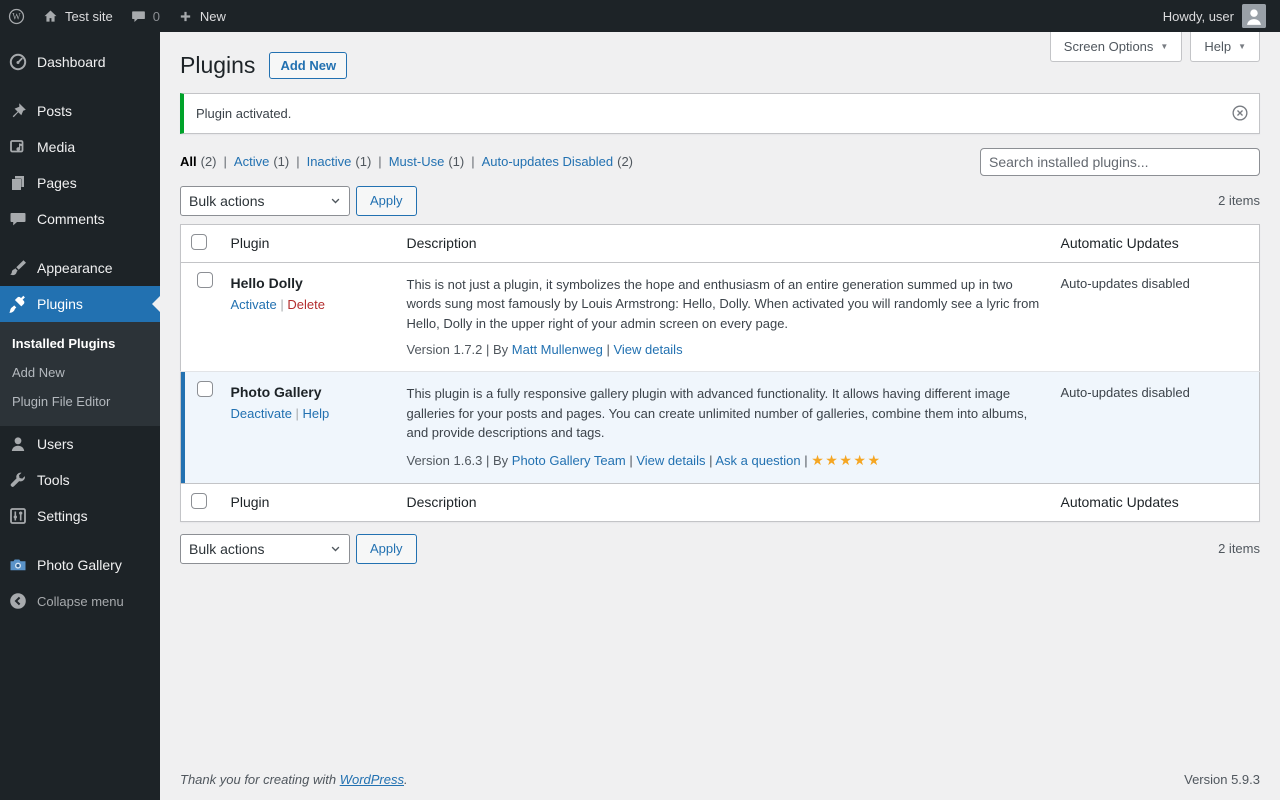  I want to click on submenu-item-installed-plugins: Installed Plugins, so click(80, 343).